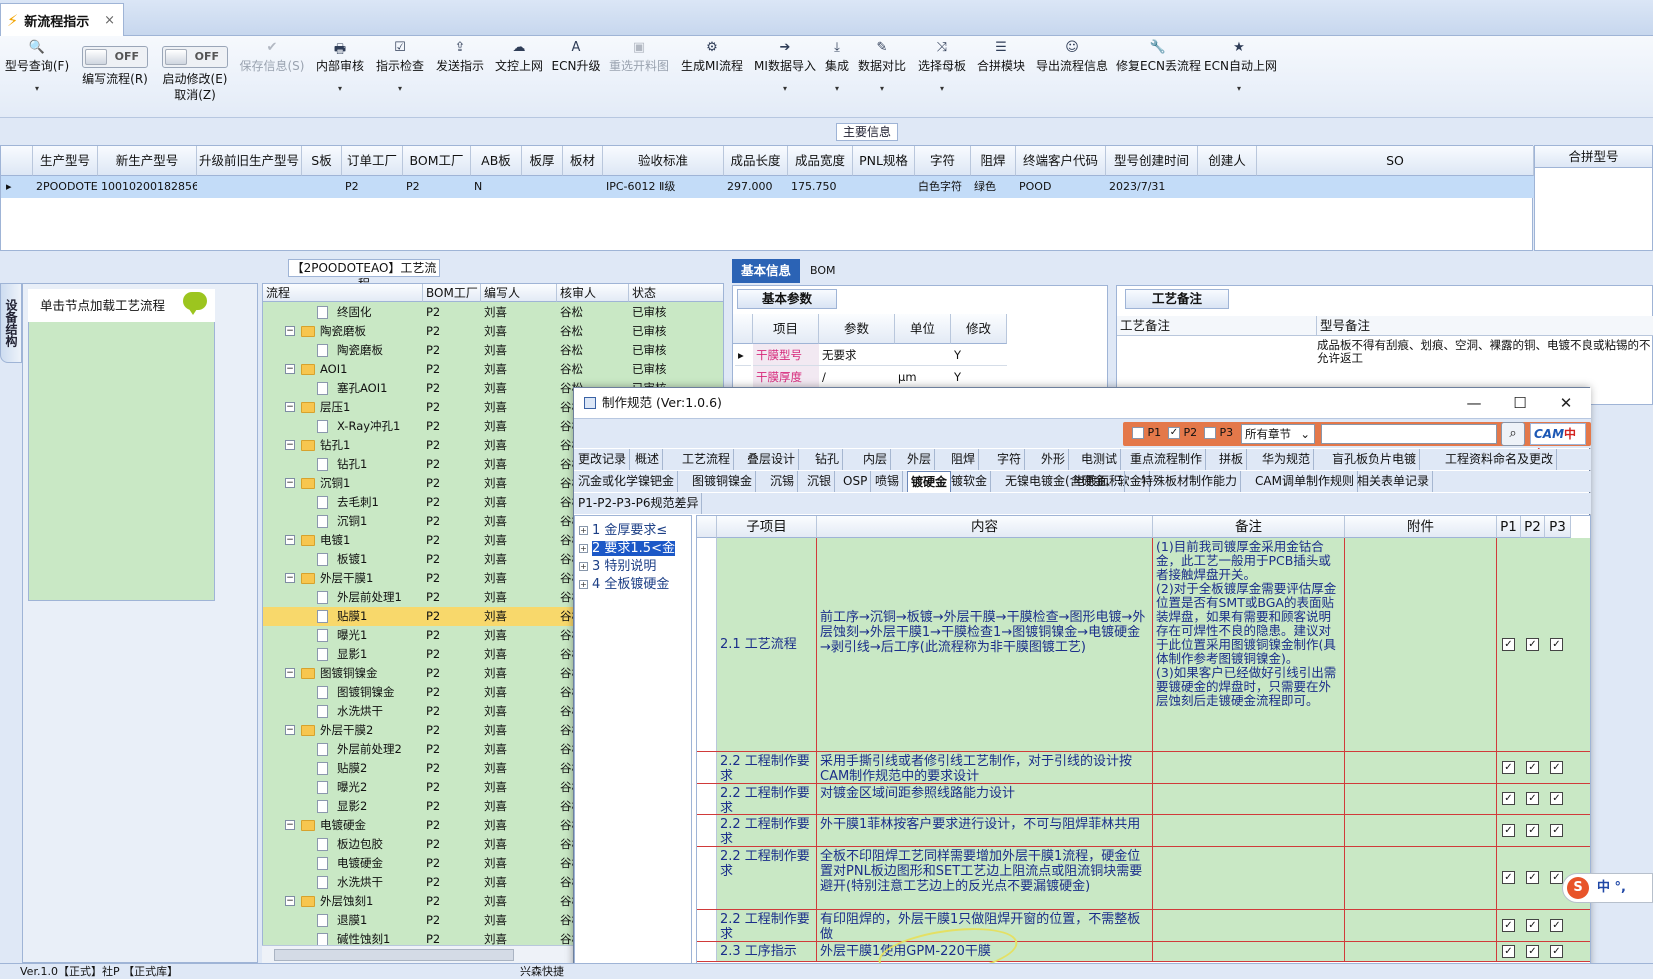  Describe the element at coordinates (1287, 459) in the screenshot. I see `spec-nav-tab: 华为规范` at that location.